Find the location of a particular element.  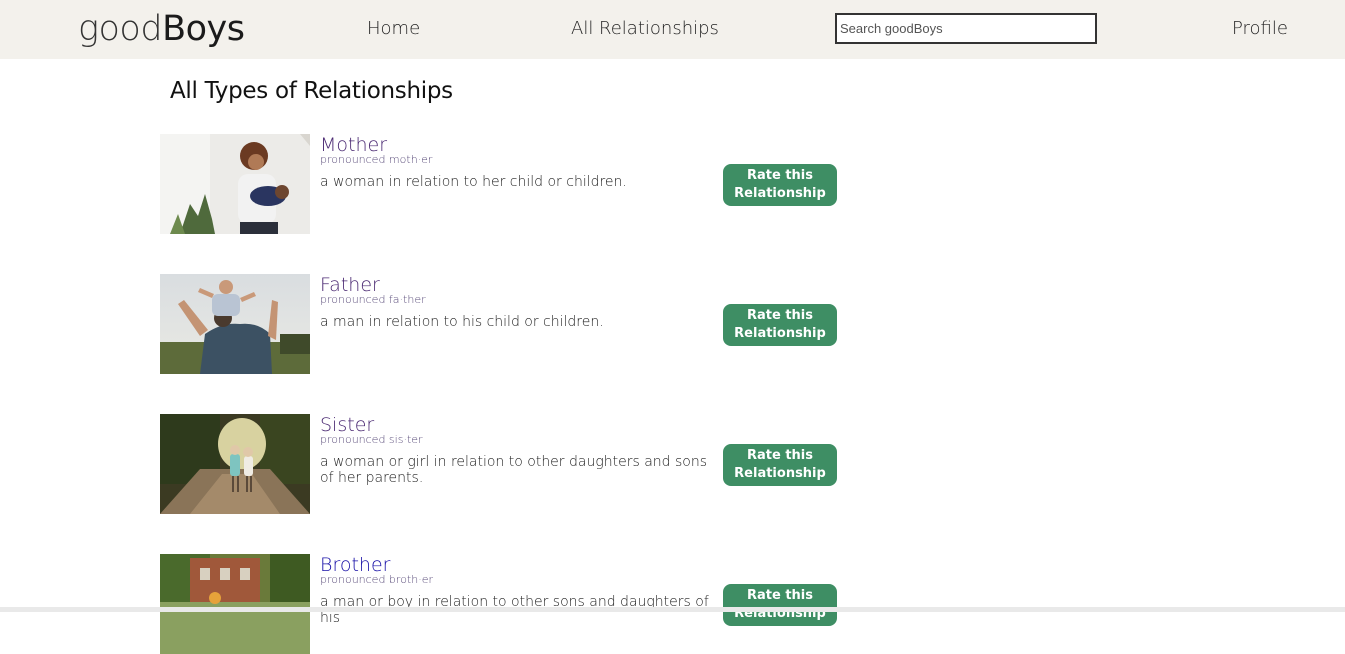

search-input is located at coordinates (966, 28).